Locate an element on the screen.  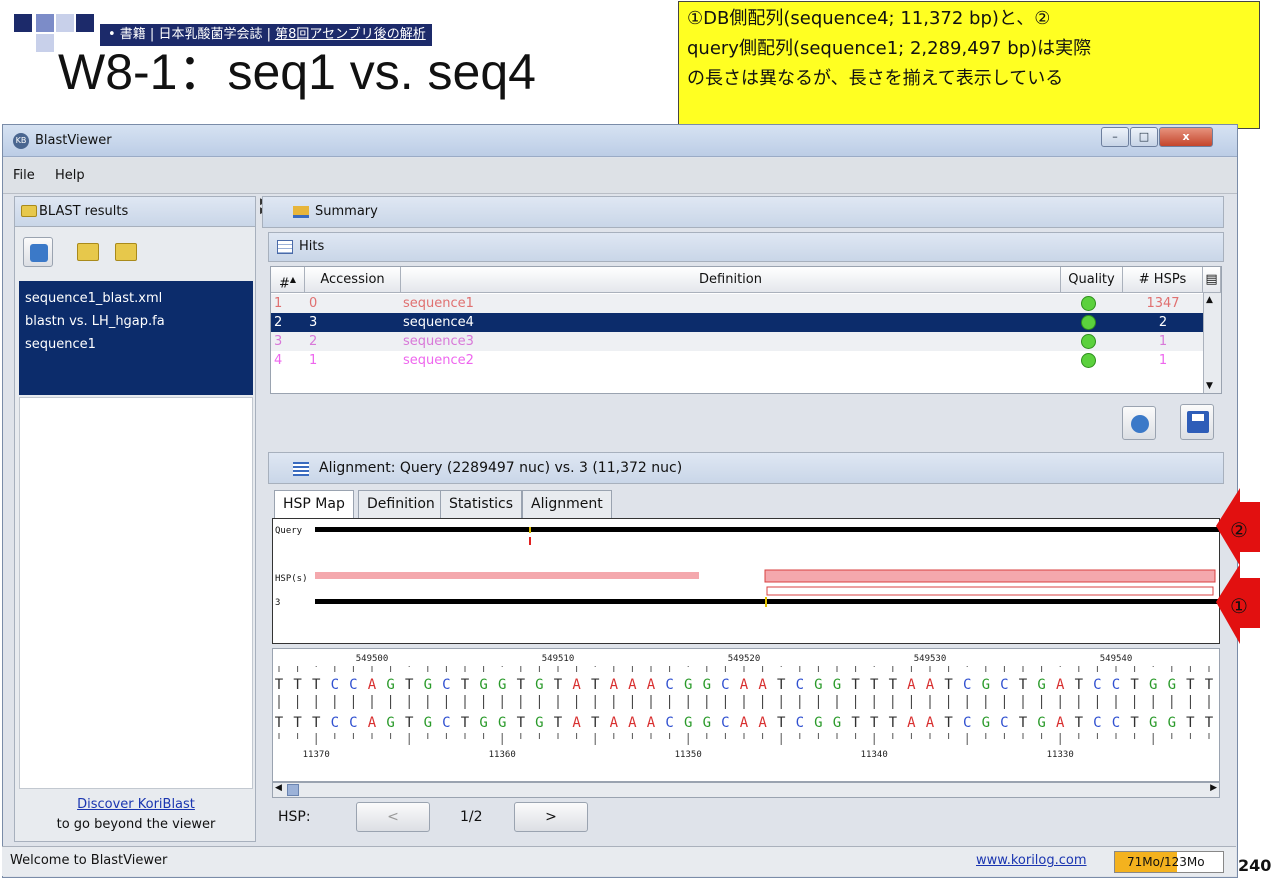
folder-icon is located at coordinates (29, 211).